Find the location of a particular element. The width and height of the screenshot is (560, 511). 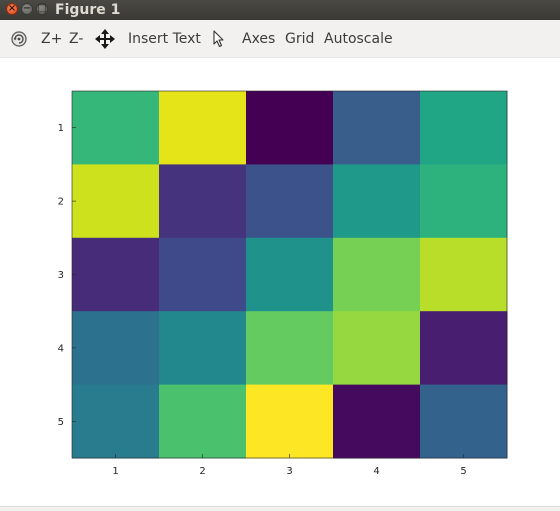

zoom-in-button: Z+ is located at coordinates (51, 39).